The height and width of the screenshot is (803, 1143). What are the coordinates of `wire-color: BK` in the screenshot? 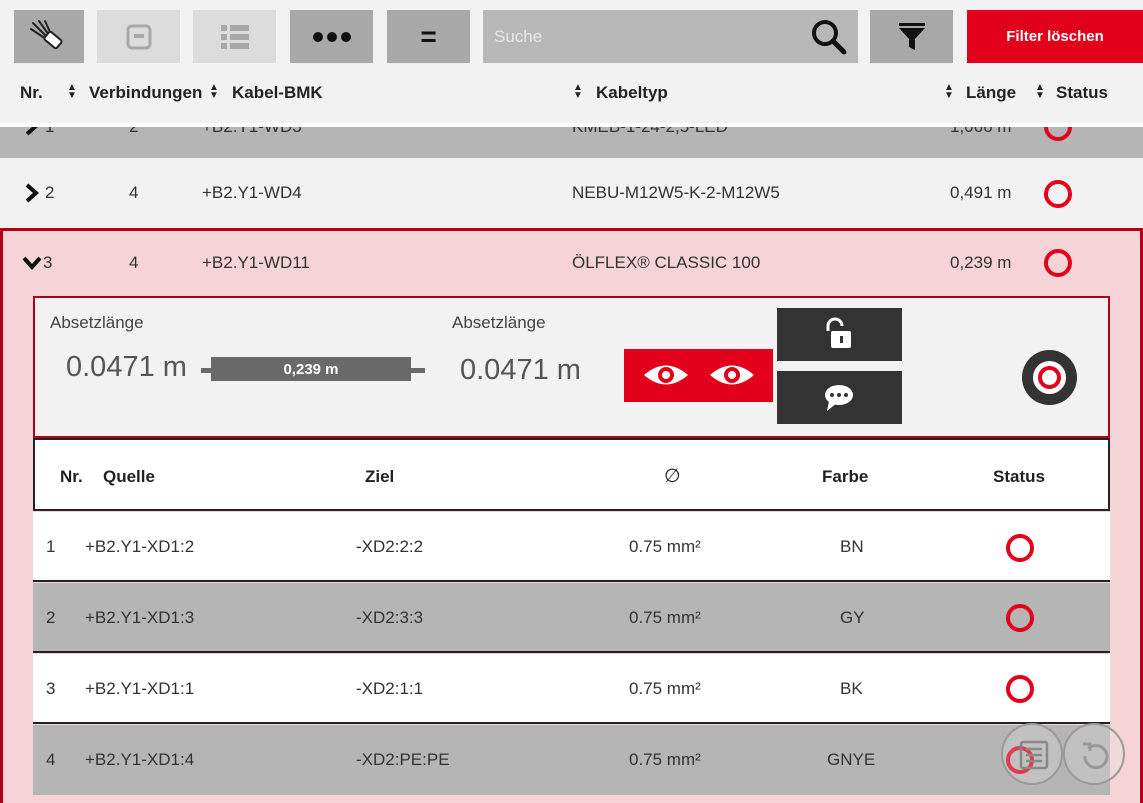 It's located at (851, 688).